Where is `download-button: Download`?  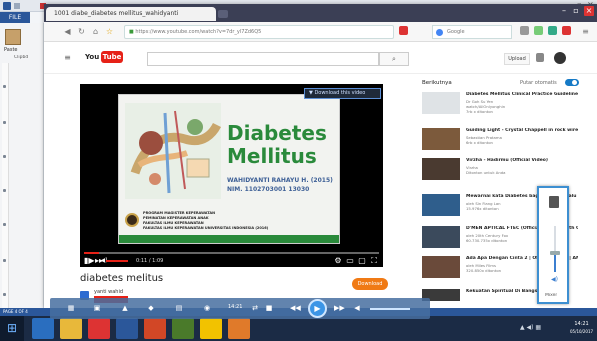 download-button: Download is located at coordinates (370, 284).